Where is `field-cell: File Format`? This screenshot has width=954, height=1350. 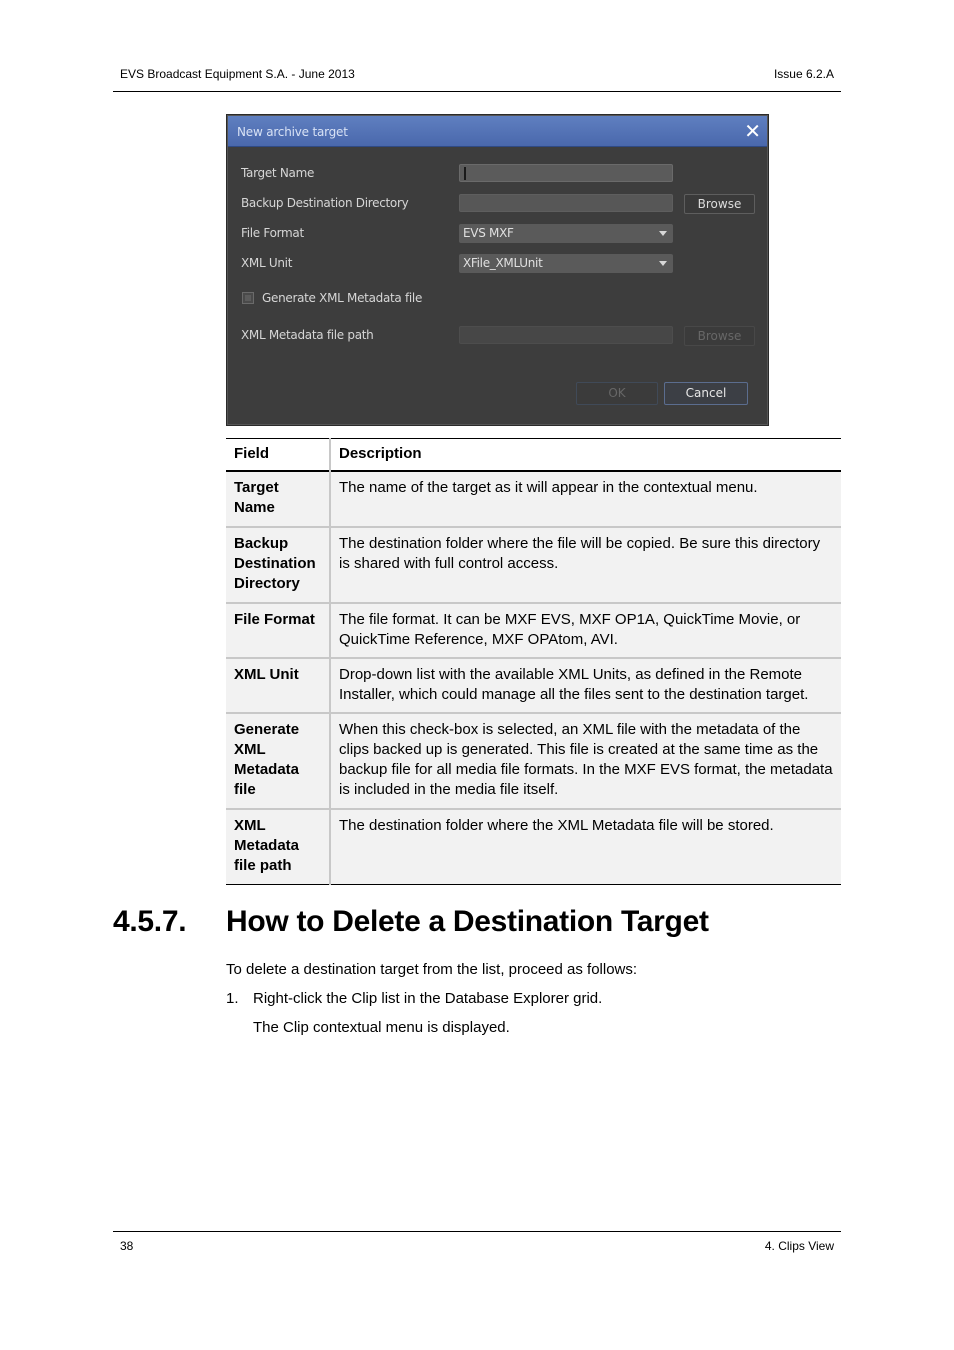 field-cell: File Format is located at coordinates (278, 630).